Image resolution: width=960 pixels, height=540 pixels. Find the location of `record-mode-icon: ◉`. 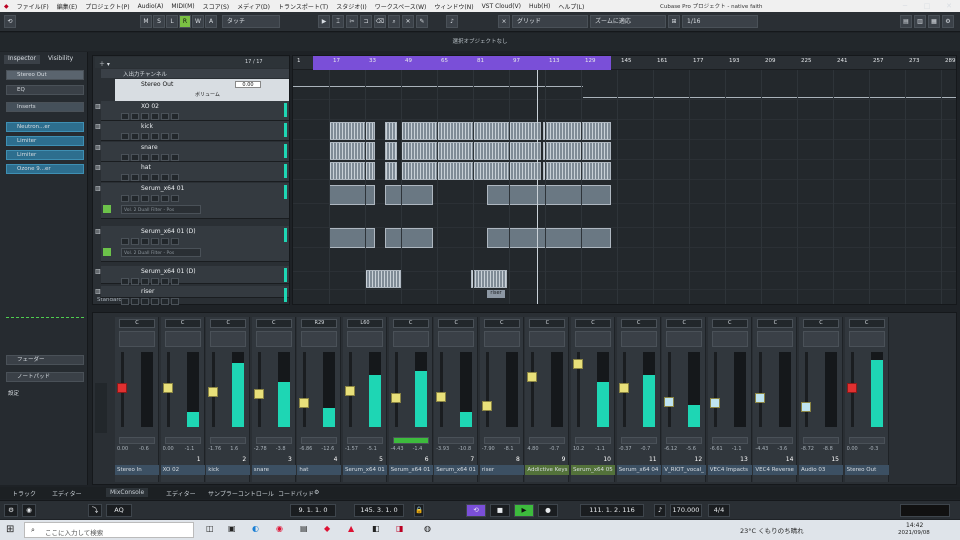

record-mode-icon: ◉ is located at coordinates (29, 510).